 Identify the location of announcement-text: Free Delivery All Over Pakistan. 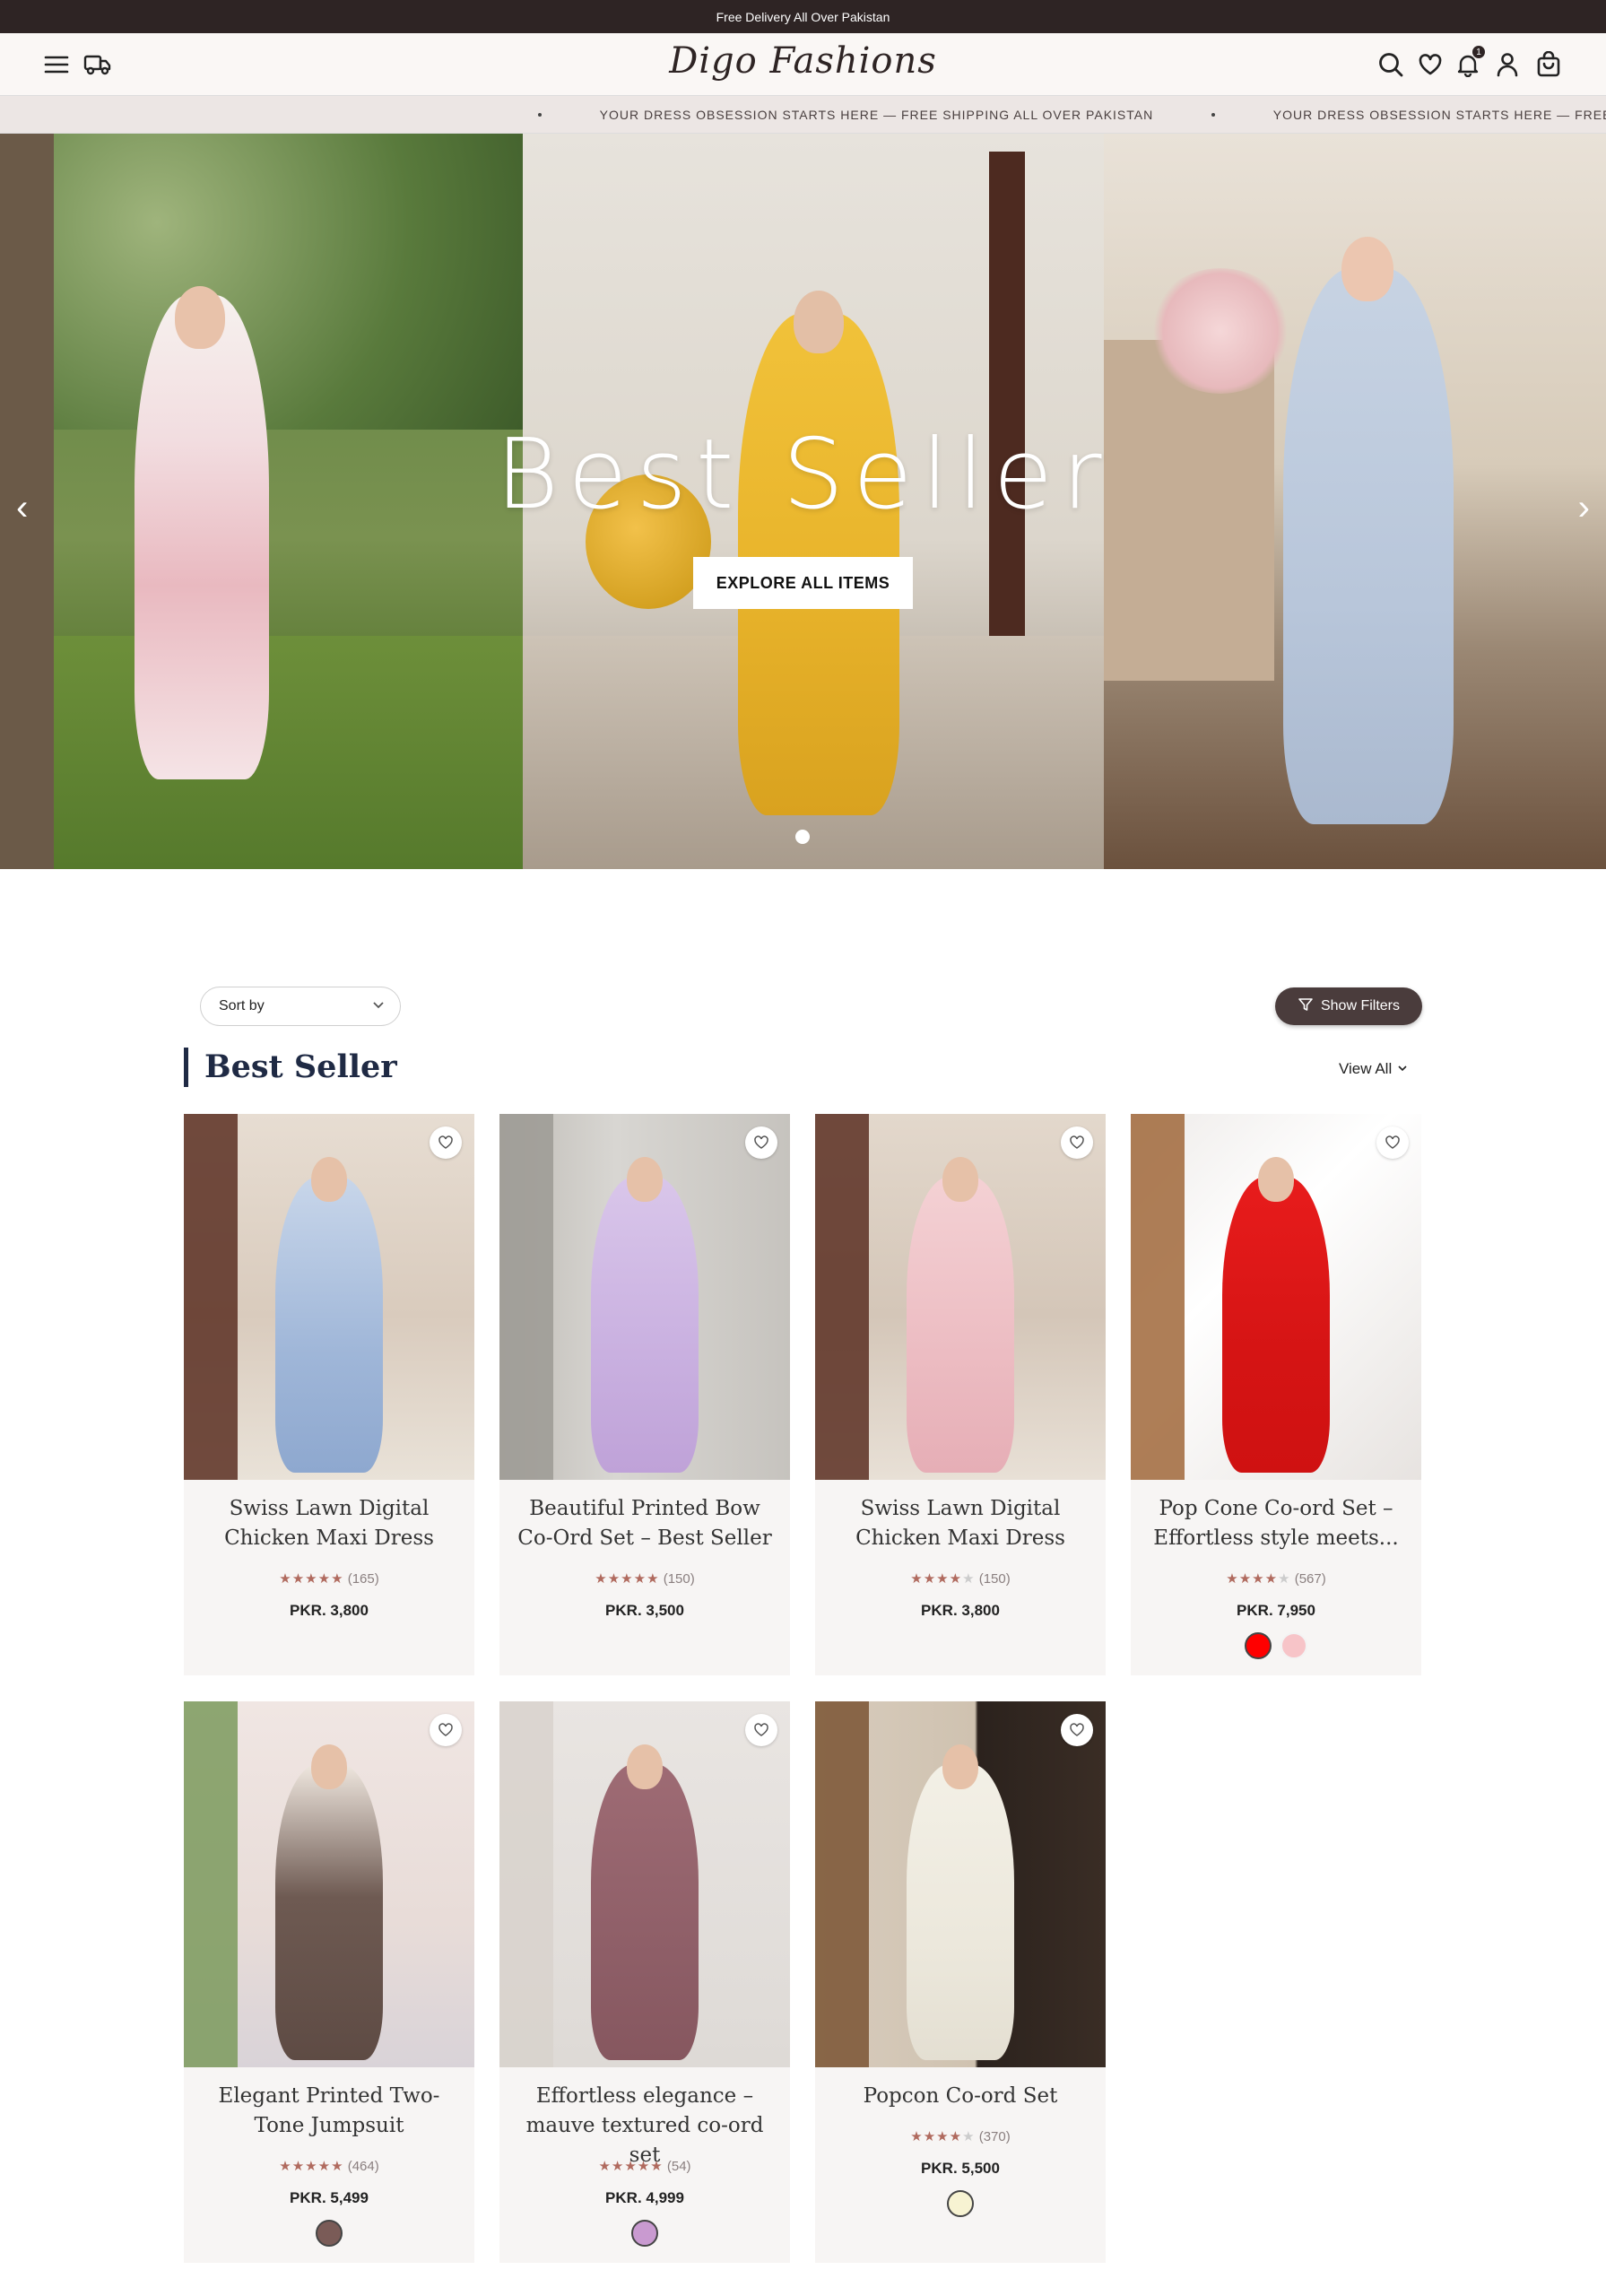
(803, 16).